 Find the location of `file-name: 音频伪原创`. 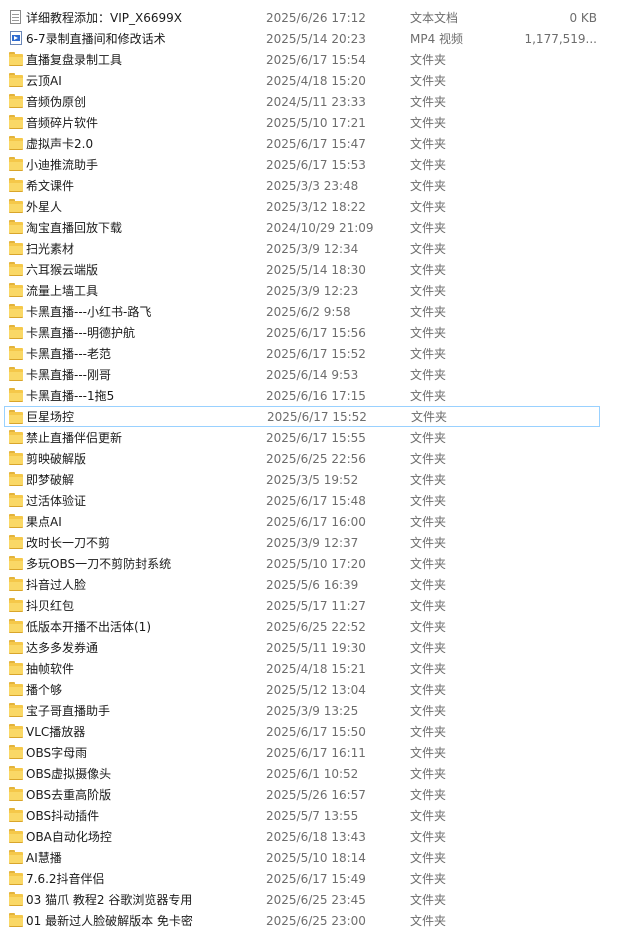

file-name: 音频伪原创 is located at coordinates (56, 102).